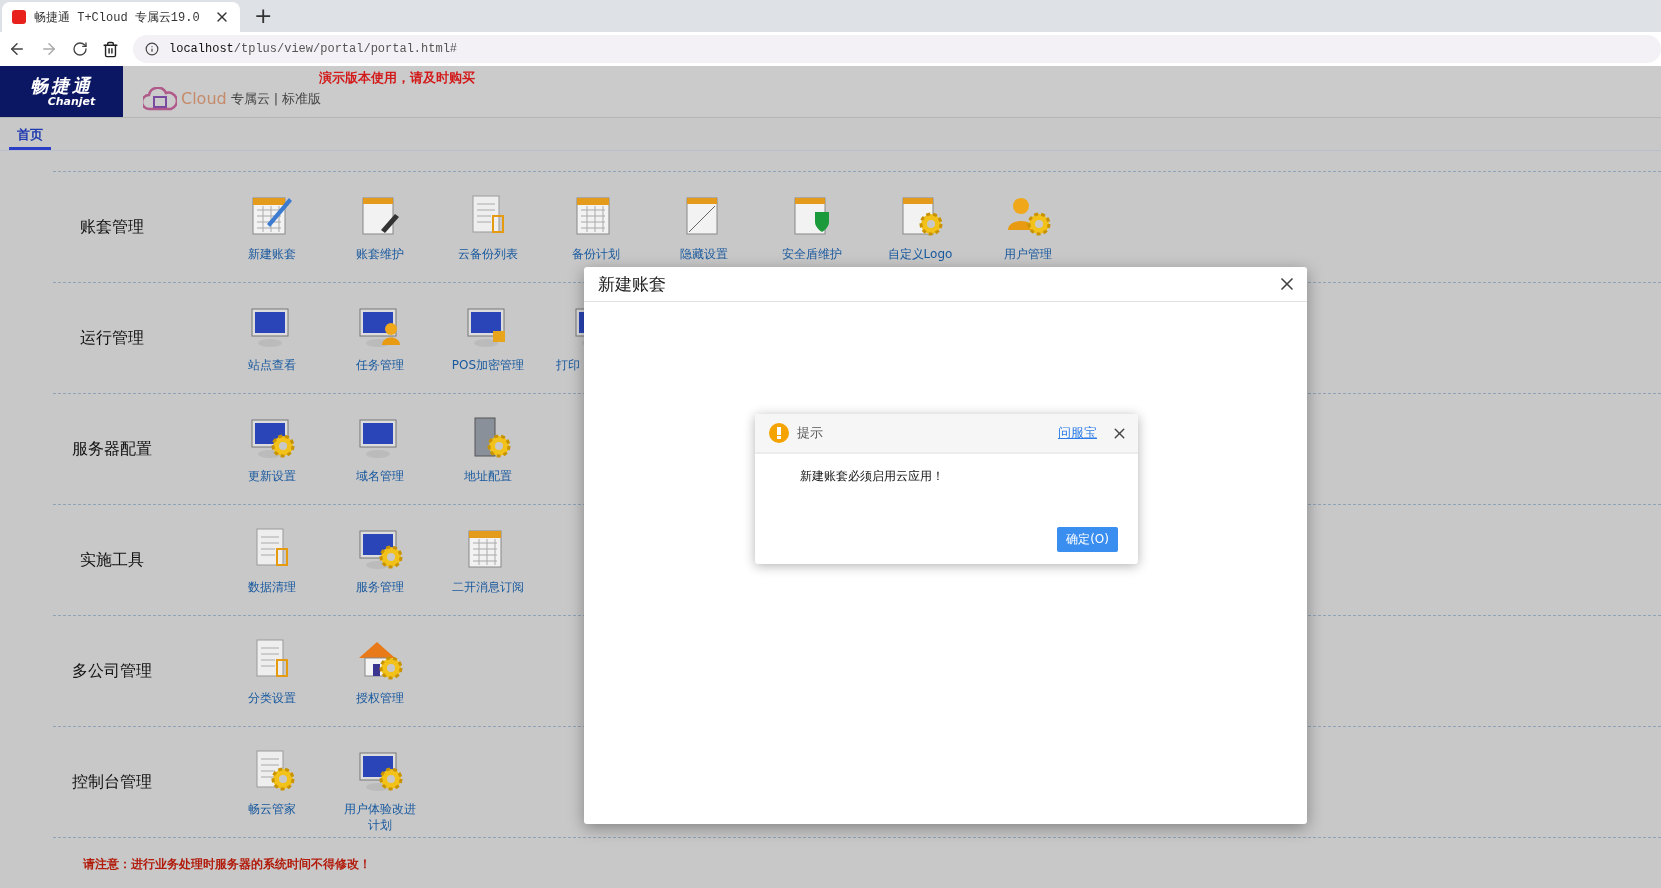 The width and height of the screenshot is (1661, 888). What do you see at coordinates (160, 98) in the screenshot?
I see `cloud-logo-icon` at bounding box center [160, 98].